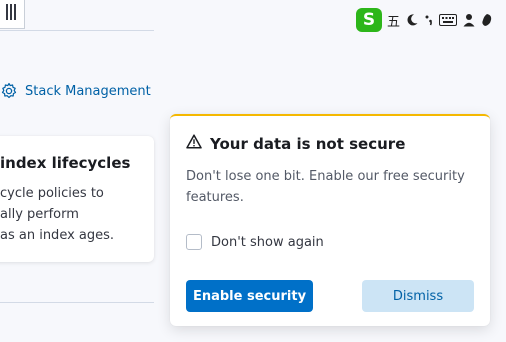 This screenshot has height=342, width=506. What do you see at coordinates (77, 30) in the screenshot?
I see `header-divider` at bounding box center [77, 30].